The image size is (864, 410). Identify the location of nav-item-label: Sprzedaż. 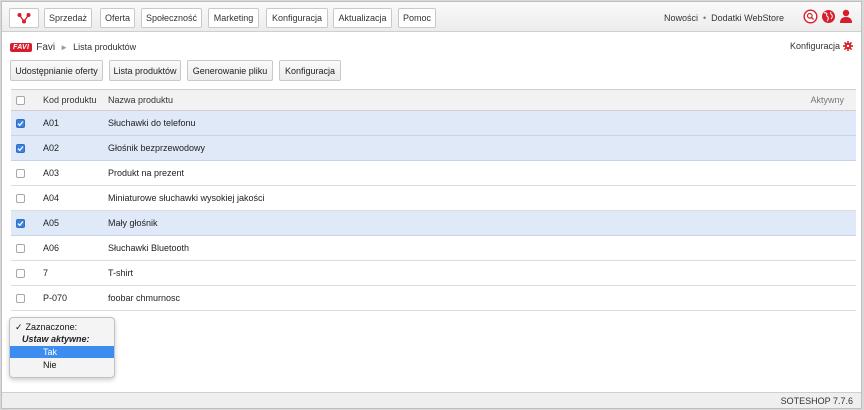
(68, 18).